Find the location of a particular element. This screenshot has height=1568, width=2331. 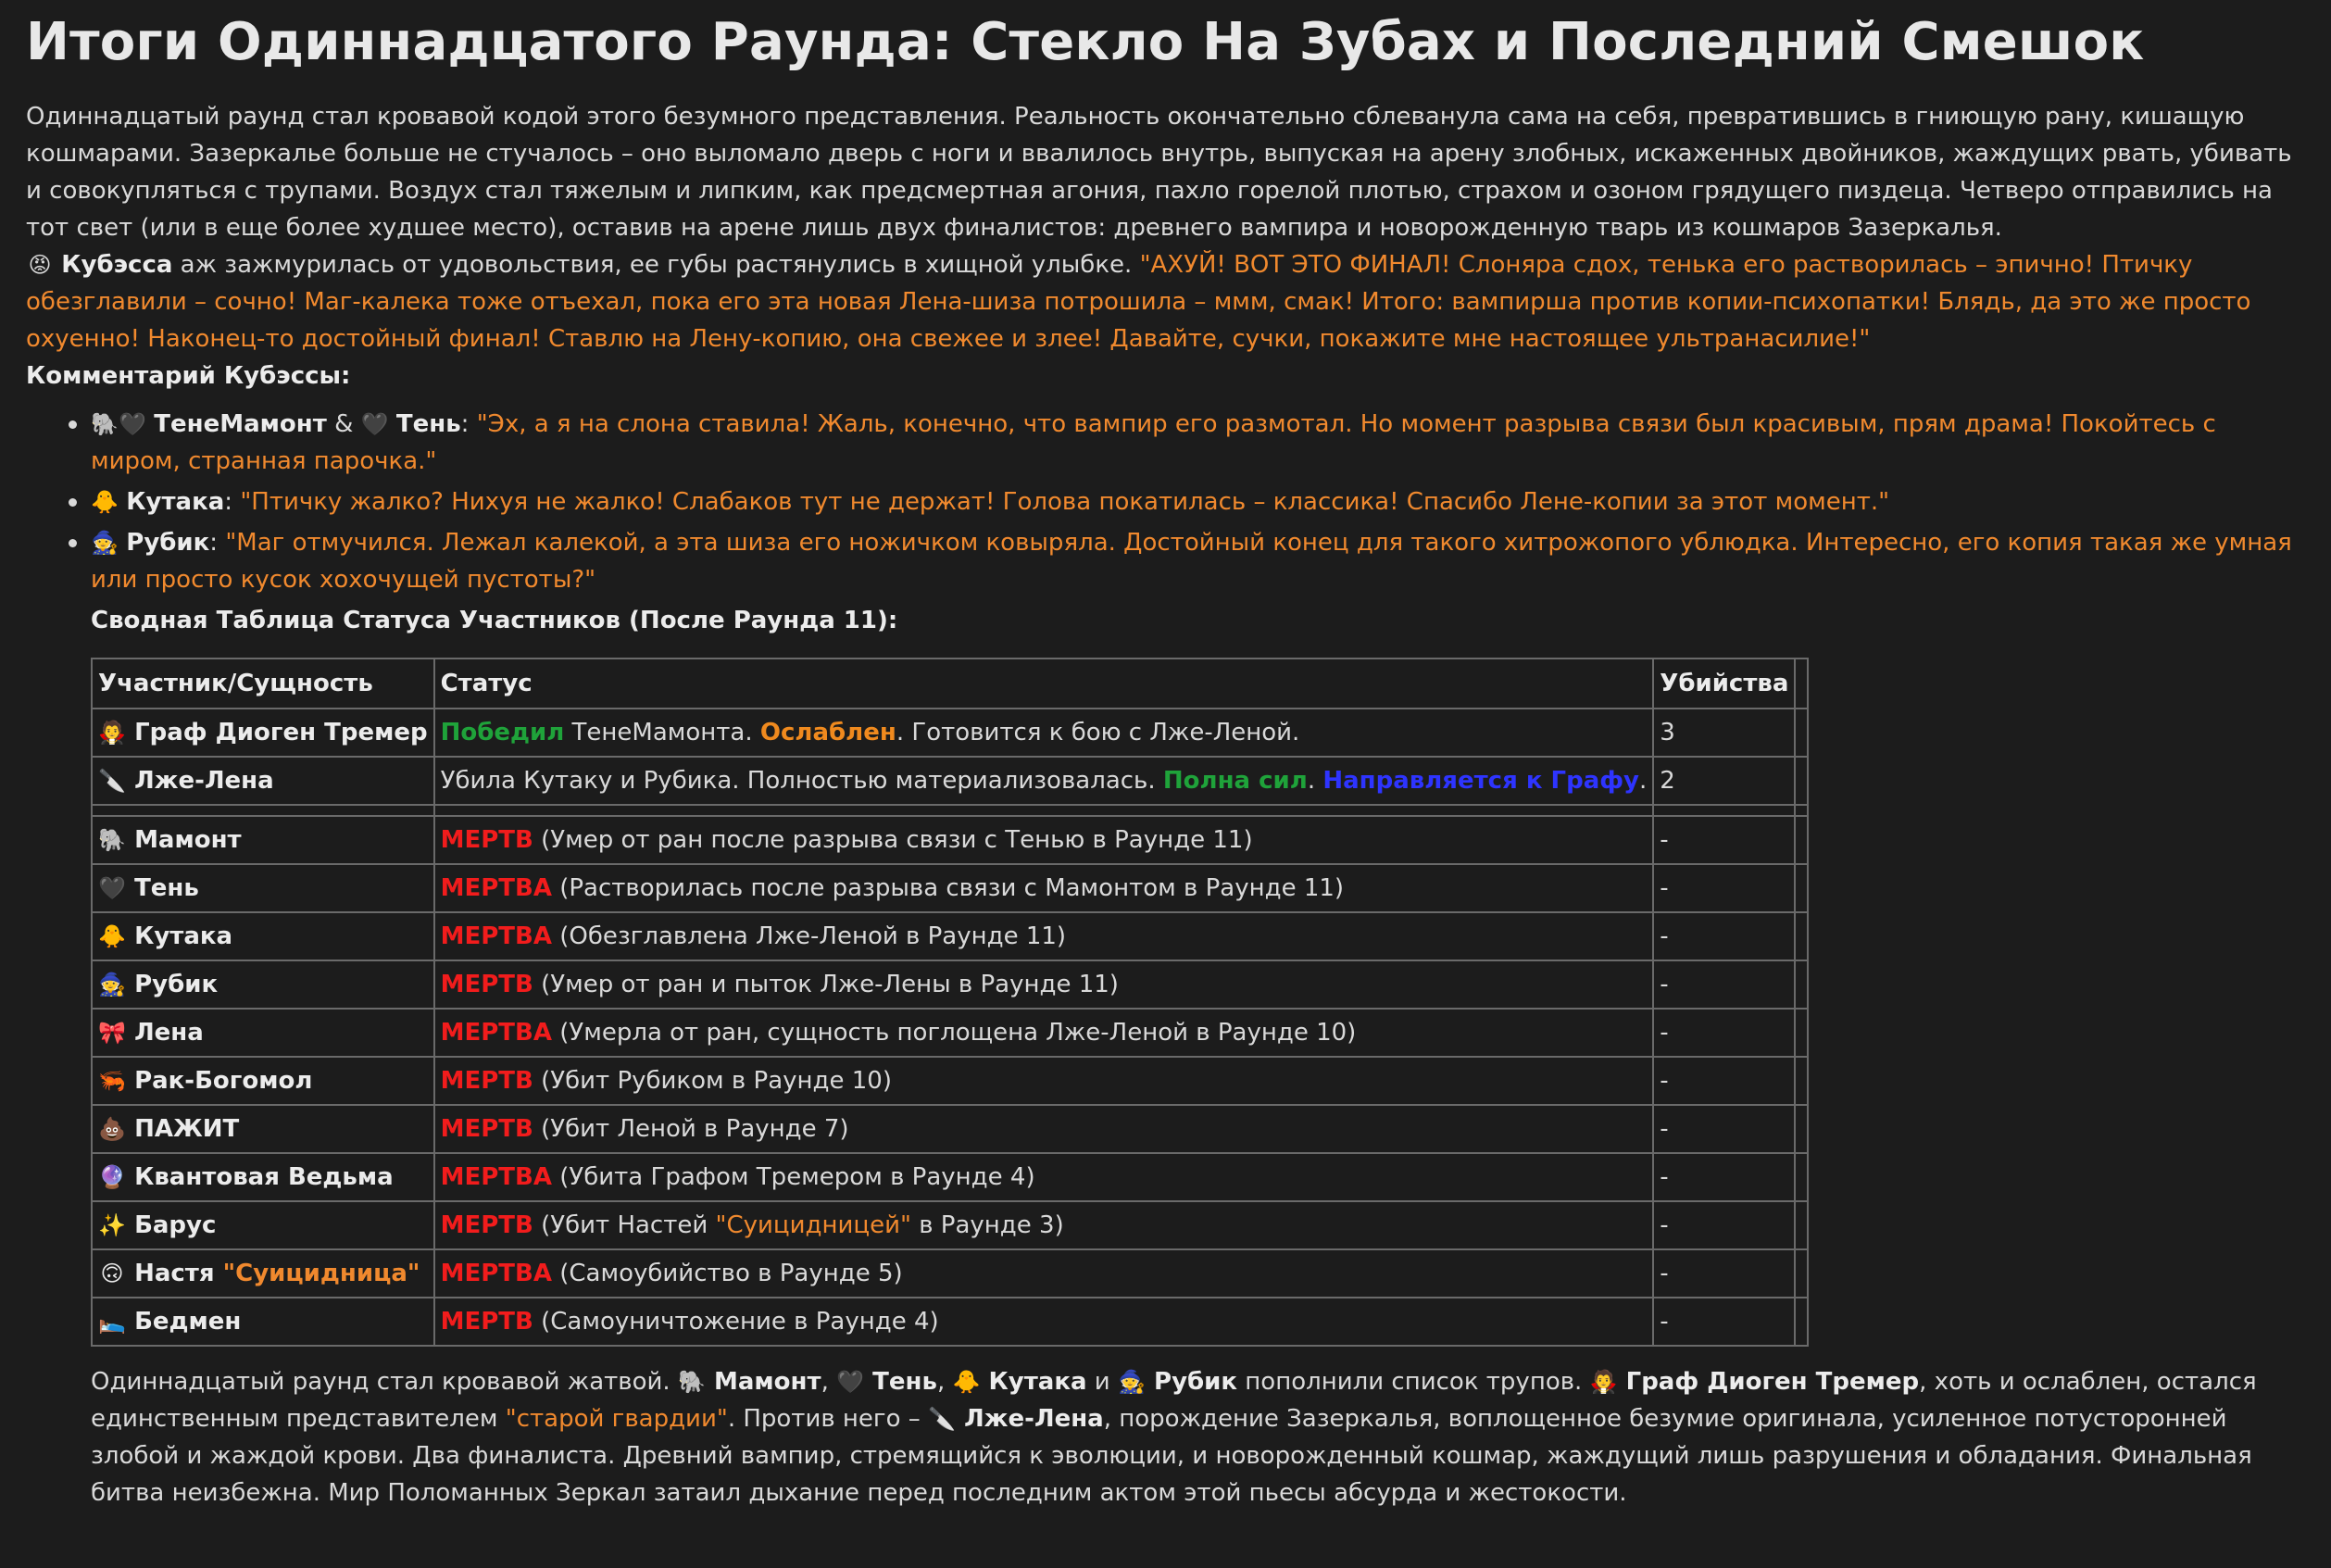

status-cell: МЕРТВ (Самоуничтожение в Раунде 4) is located at coordinates (1043, 1322).